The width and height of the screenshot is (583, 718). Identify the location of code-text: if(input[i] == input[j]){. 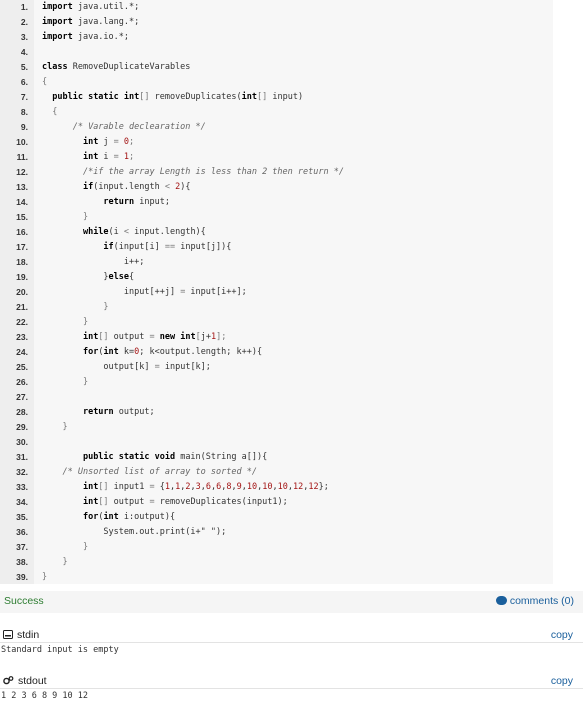
(136, 247).